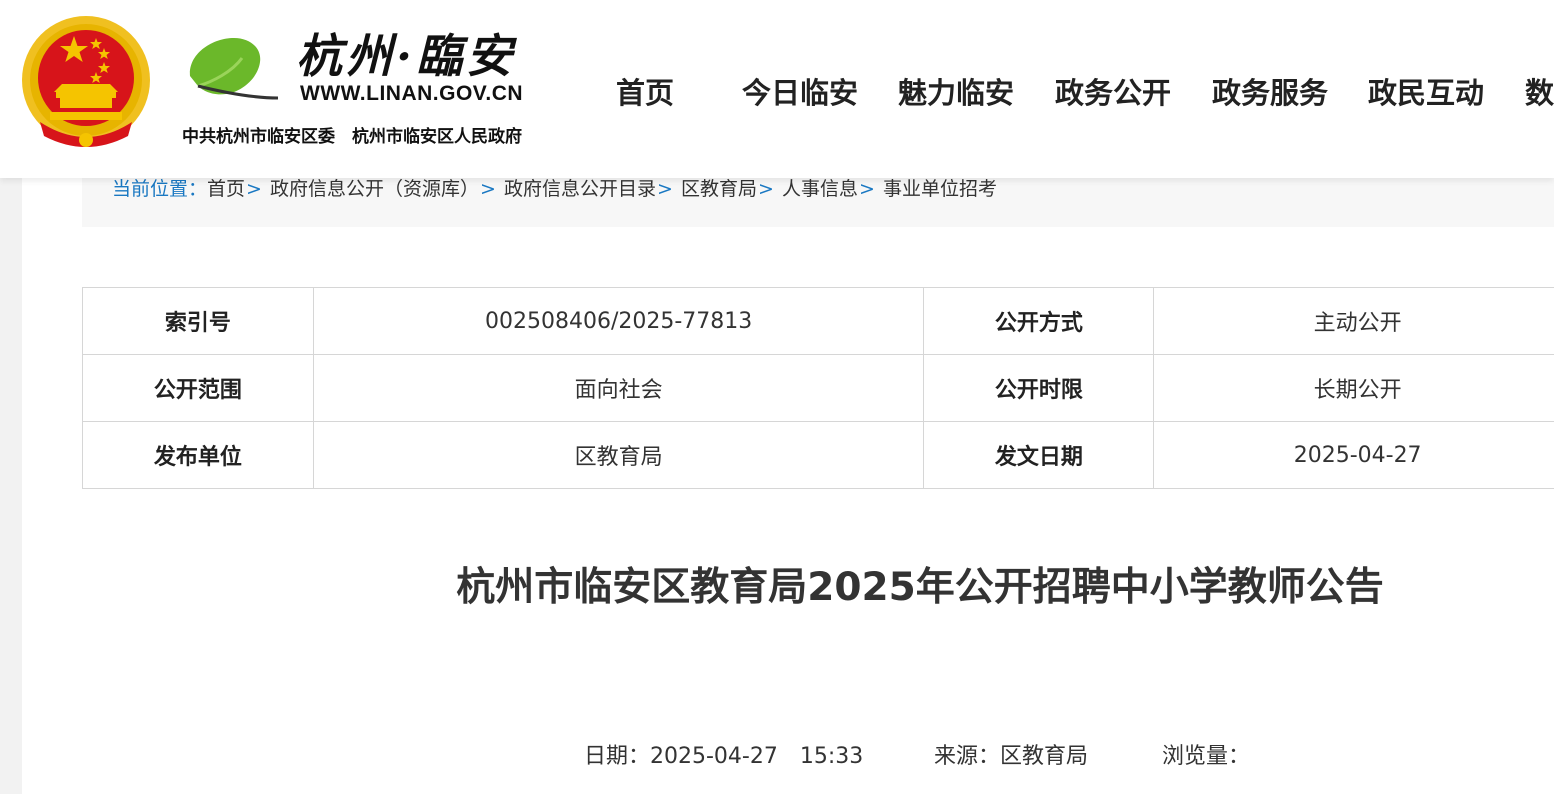 This screenshot has height=794, width=1554. I want to click on issue-date-label: 发文日期, so click(1039, 455).